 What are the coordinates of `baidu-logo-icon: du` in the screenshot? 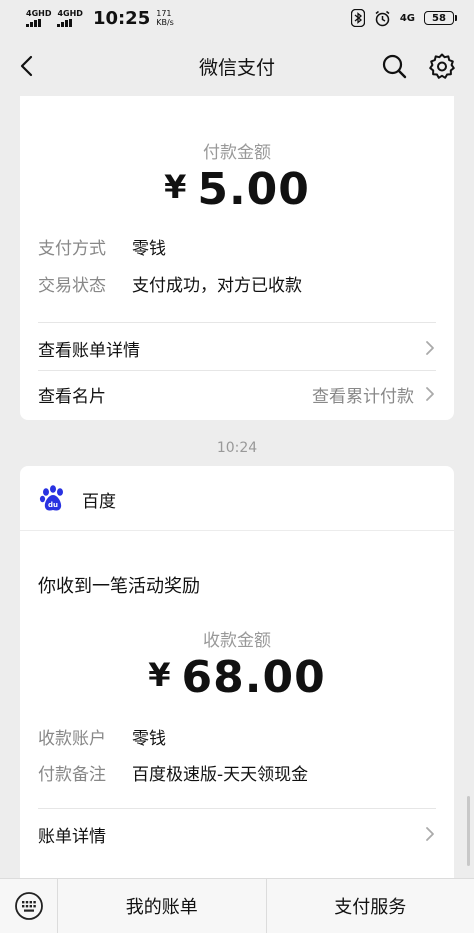 It's located at (51, 498).